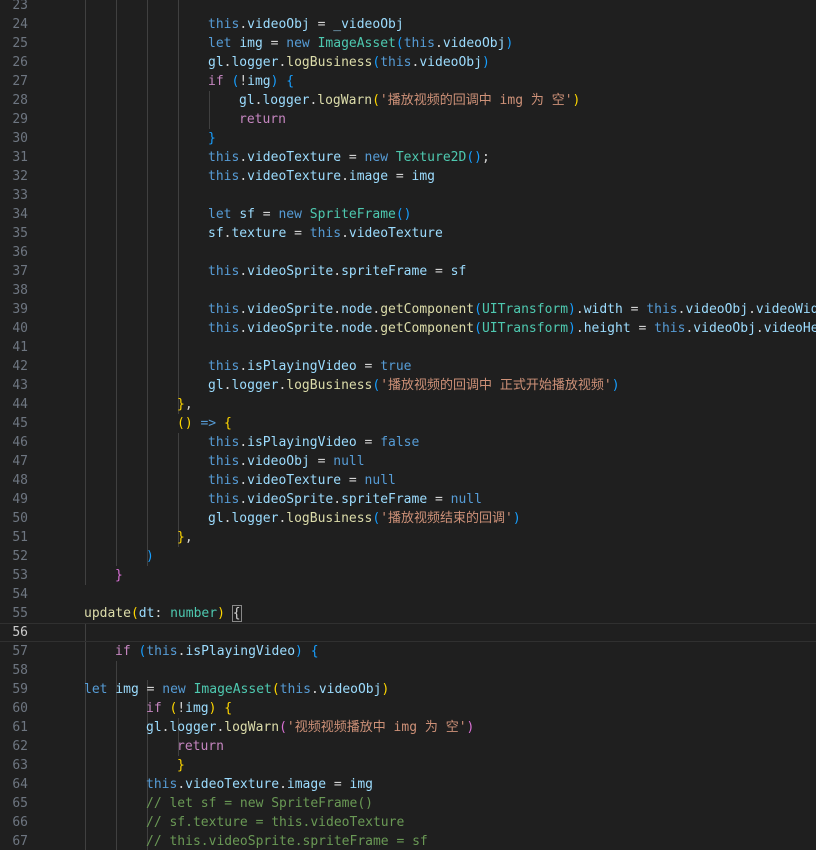  I want to click on code-token: texture, so click(259, 233).